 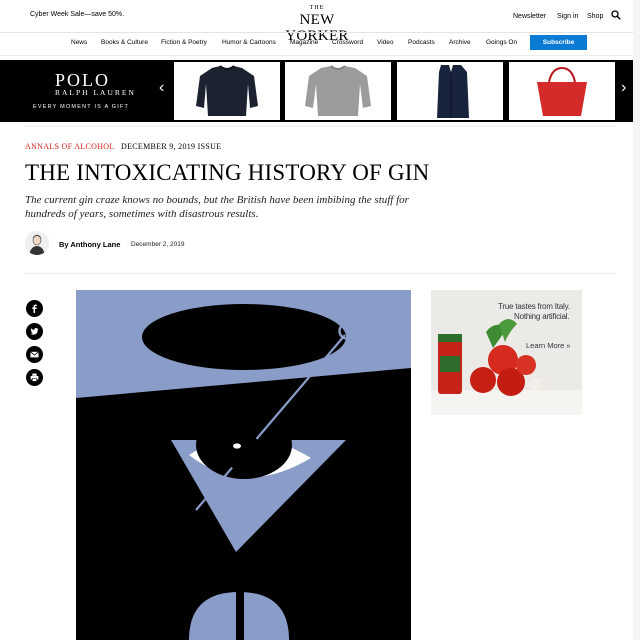 I want to click on handbag-icon, so click(x=562, y=91).